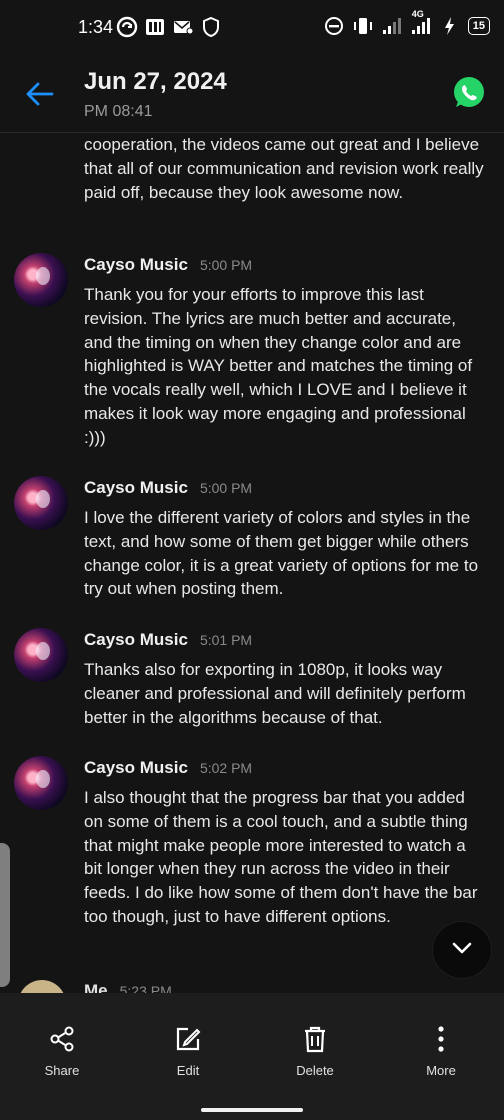 This screenshot has height=1120, width=504. What do you see at coordinates (40, 94) in the screenshot?
I see `back-arrow-icon` at bounding box center [40, 94].